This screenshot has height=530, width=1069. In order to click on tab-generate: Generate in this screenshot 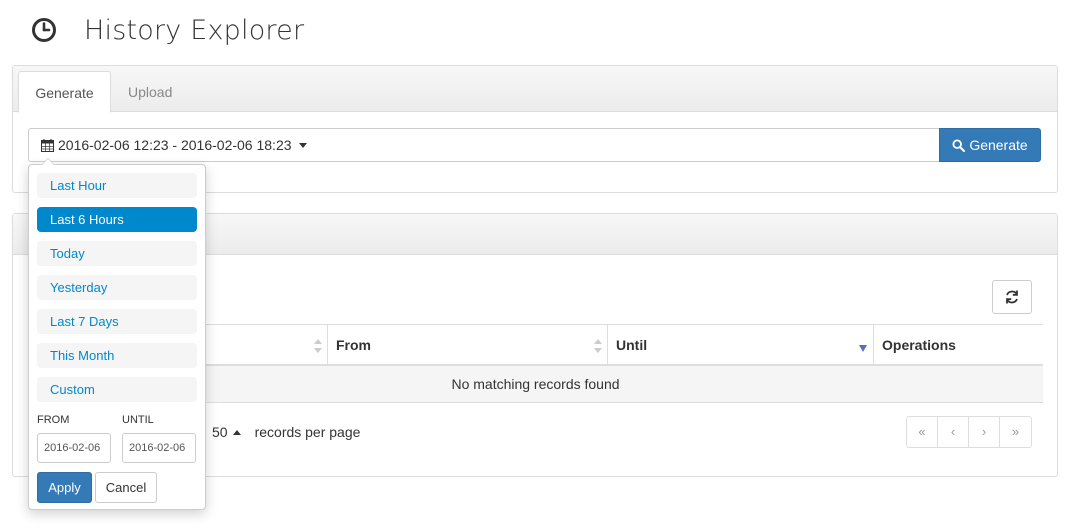, I will do `click(64, 92)`.